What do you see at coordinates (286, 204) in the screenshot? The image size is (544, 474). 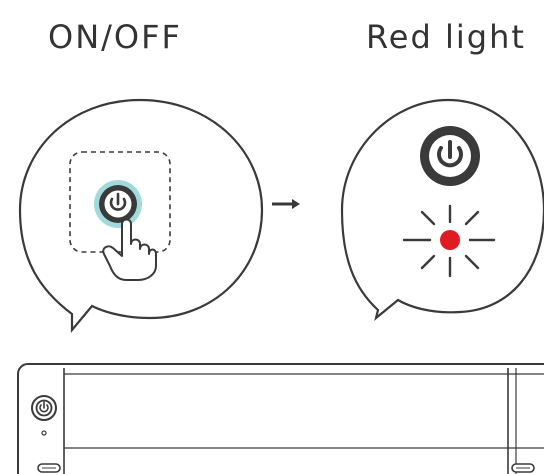 I see `arrow-right-icon` at bounding box center [286, 204].